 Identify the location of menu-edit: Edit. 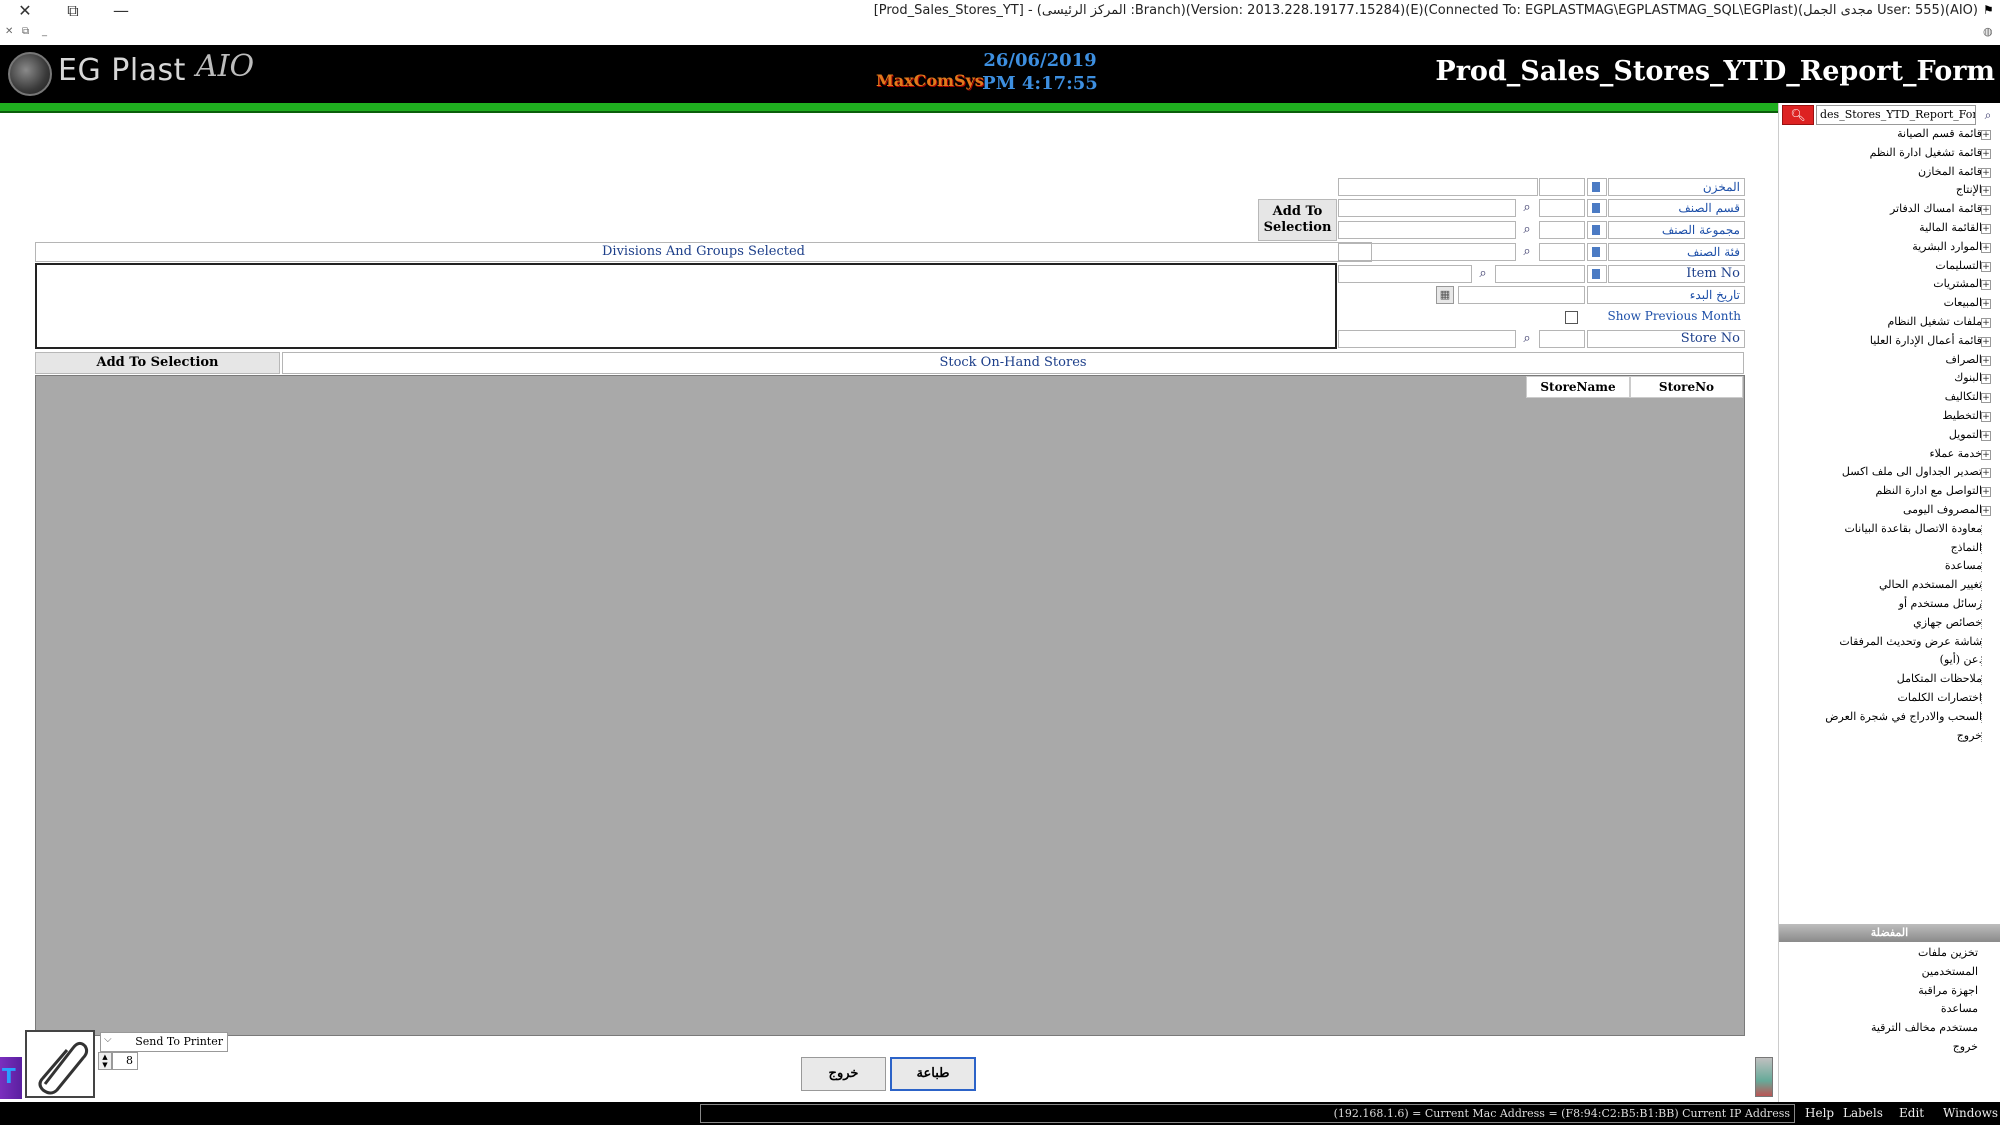
(1911, 1113).